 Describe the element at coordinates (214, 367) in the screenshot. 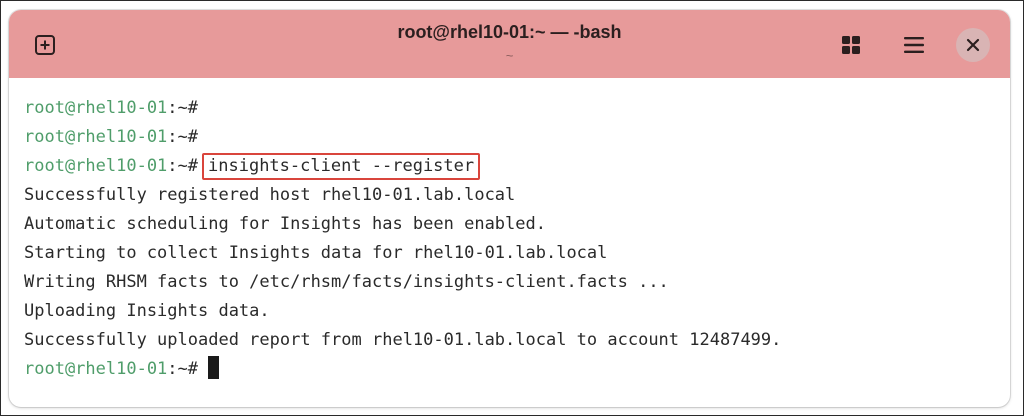

I see `text-cursor` at that location.